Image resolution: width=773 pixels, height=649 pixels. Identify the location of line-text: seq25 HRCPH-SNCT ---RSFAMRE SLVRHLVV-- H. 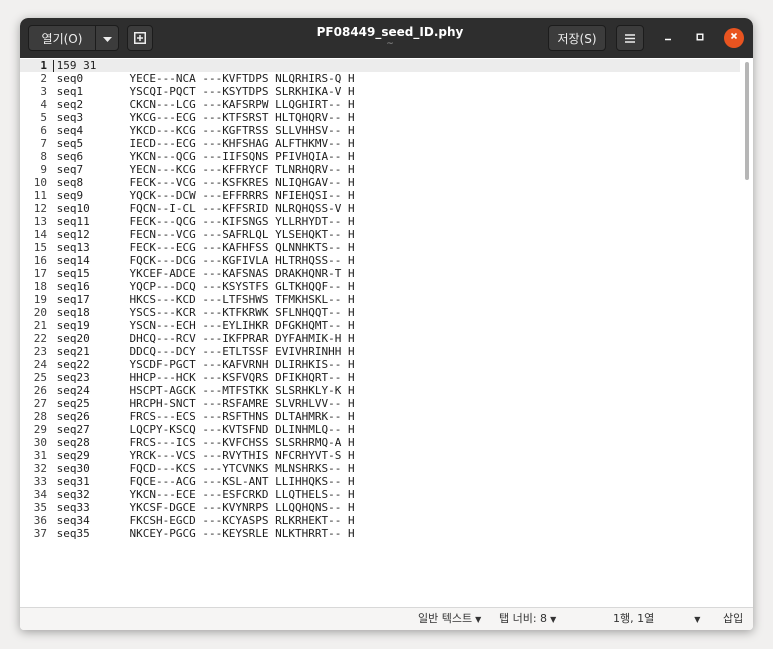
(206, 403).